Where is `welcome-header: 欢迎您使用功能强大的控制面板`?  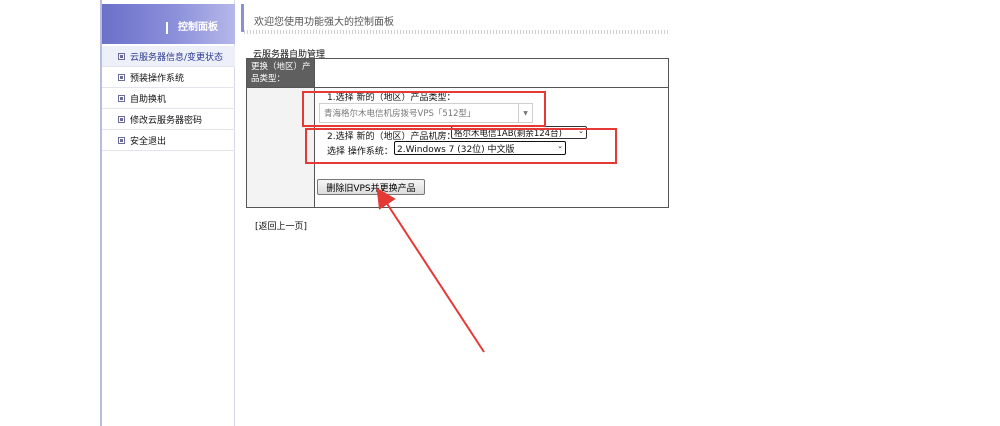
welcome-header: 欢迎您使用功能强大的控制面板 is located at coordinates (455, 18).